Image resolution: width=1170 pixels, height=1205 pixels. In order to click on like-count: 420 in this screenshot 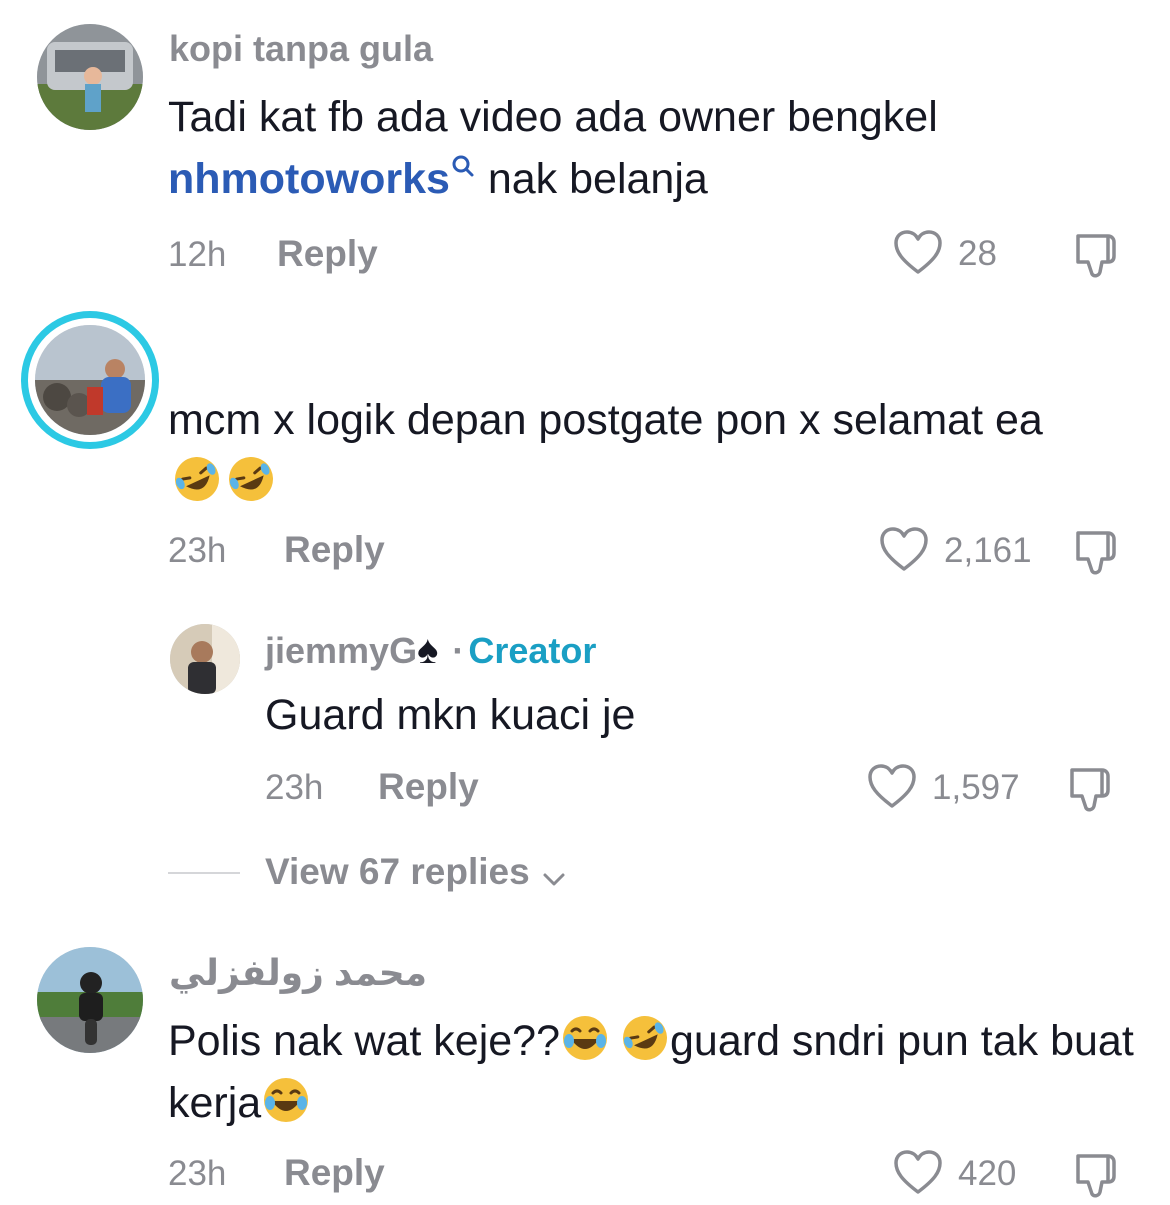, I will do `click(987, 1173)`.